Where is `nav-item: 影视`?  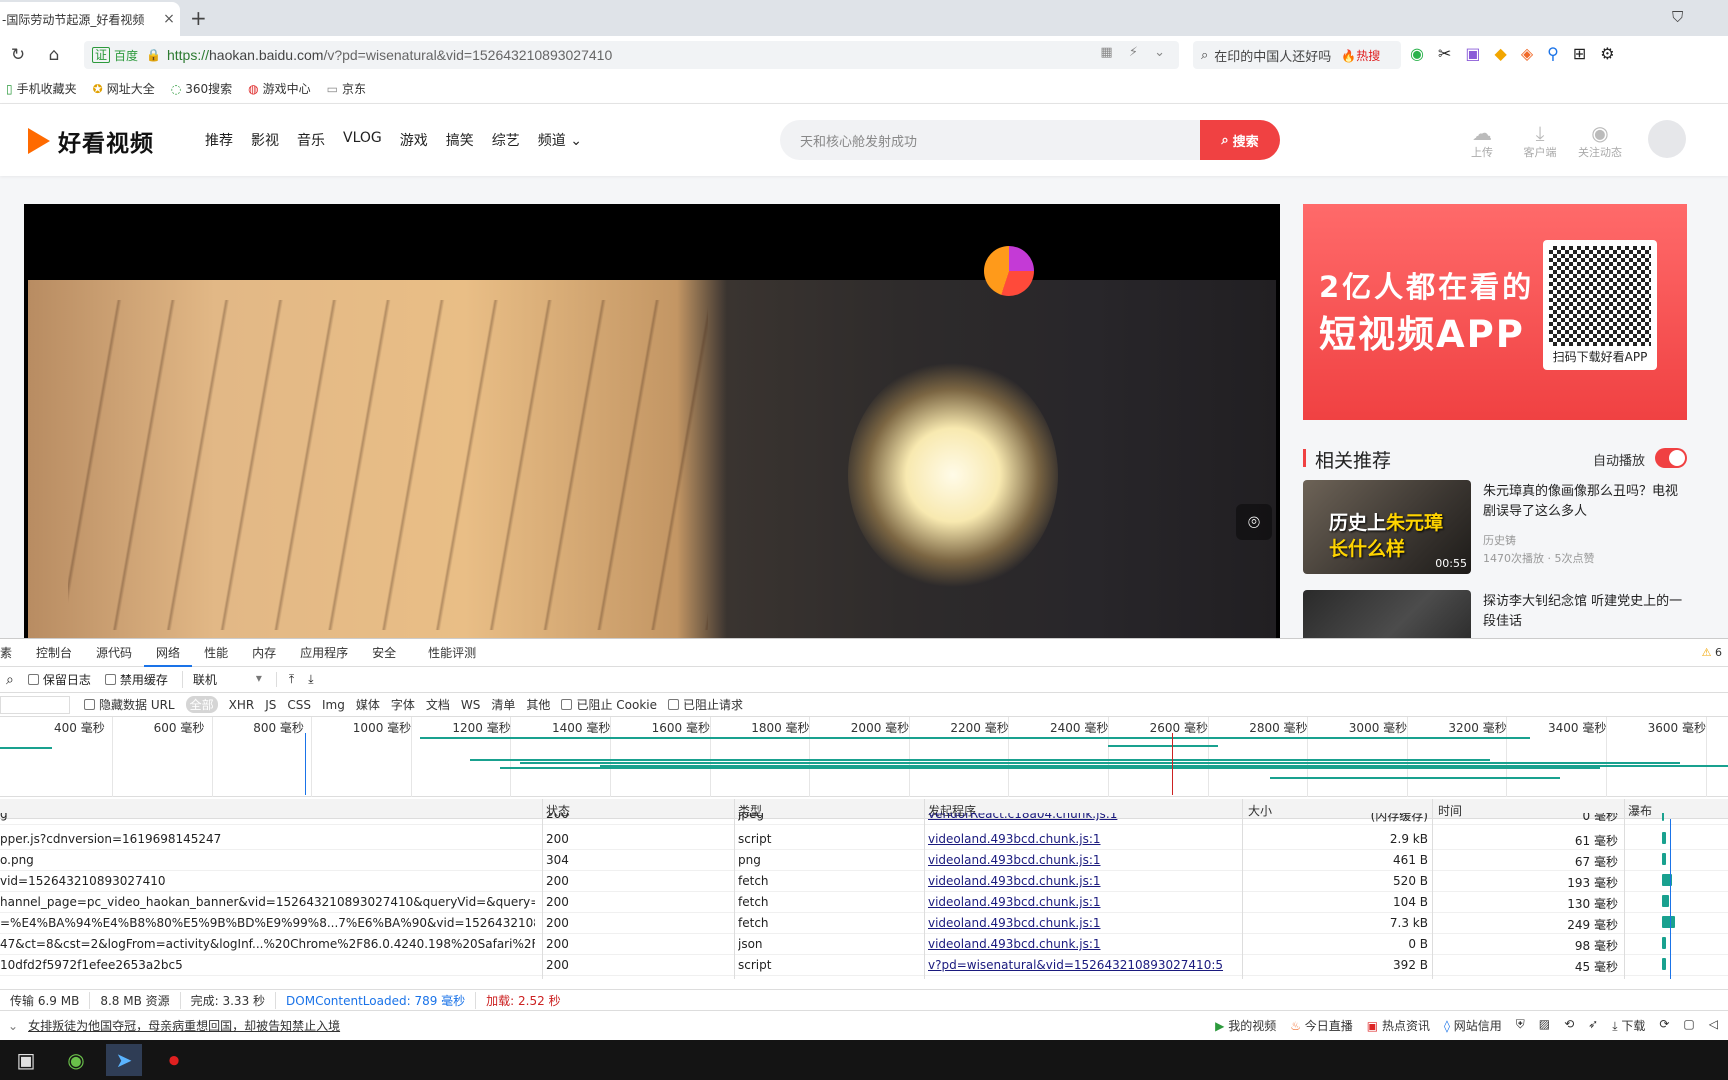 nav-item: 影视 is located at coordinates (265, 140).